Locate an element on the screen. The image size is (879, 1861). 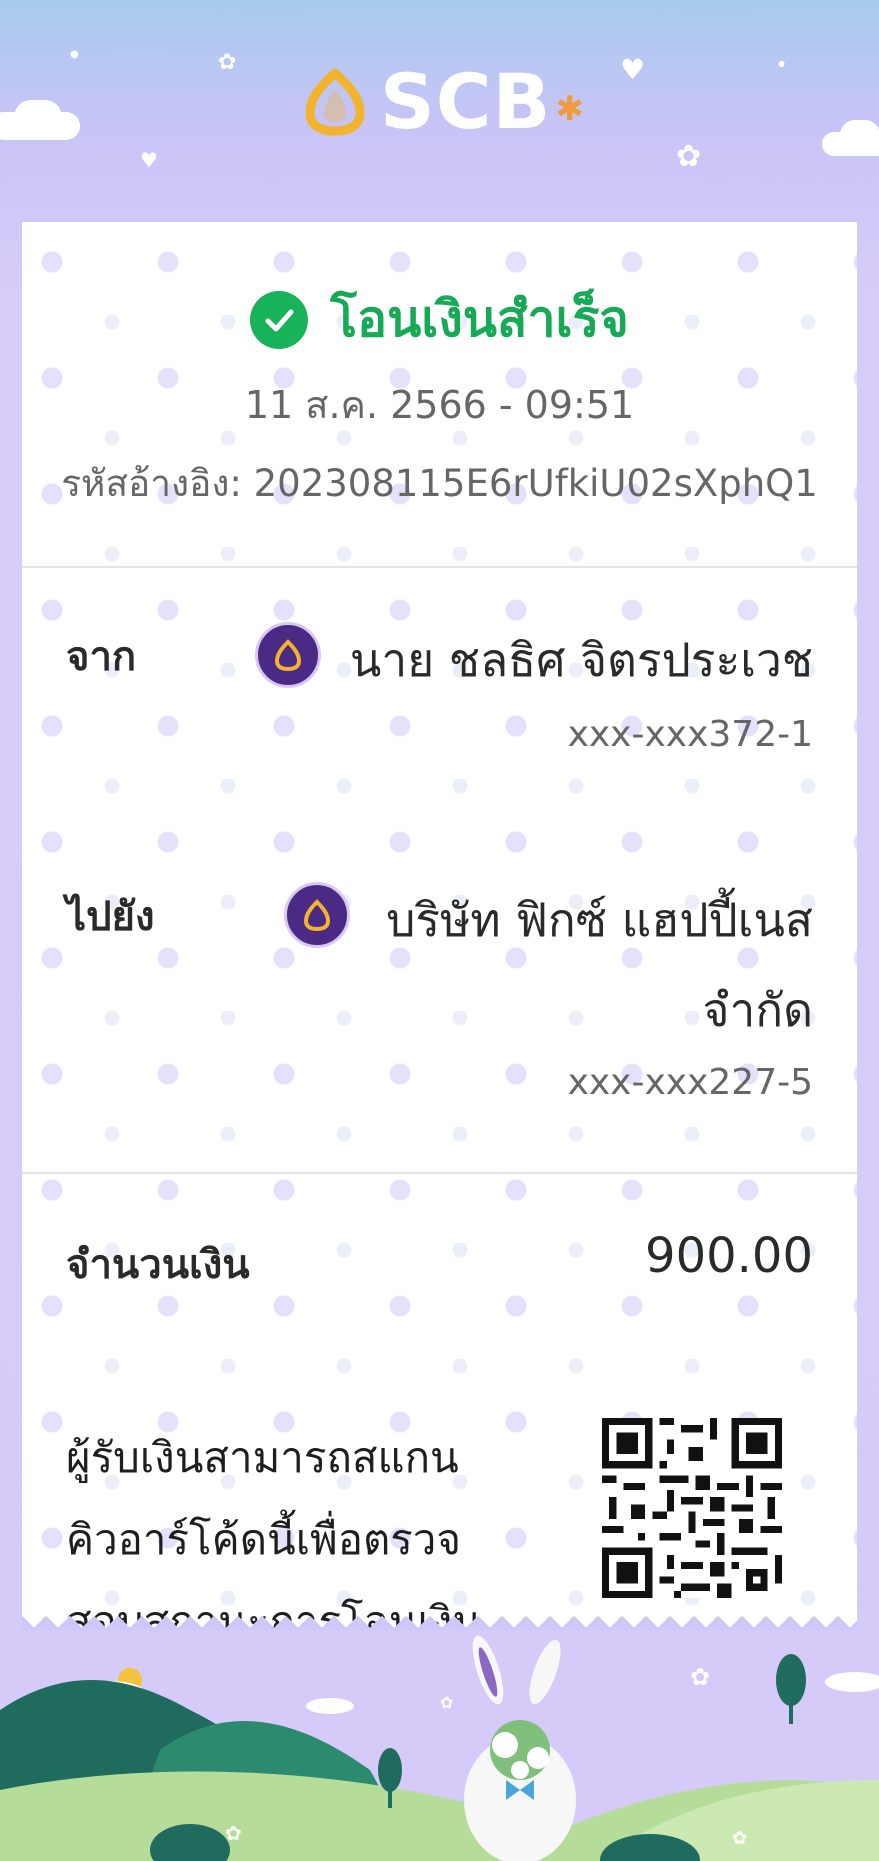
sender-account: xxx-xxx372-1 is located at coordinates (690, 734).